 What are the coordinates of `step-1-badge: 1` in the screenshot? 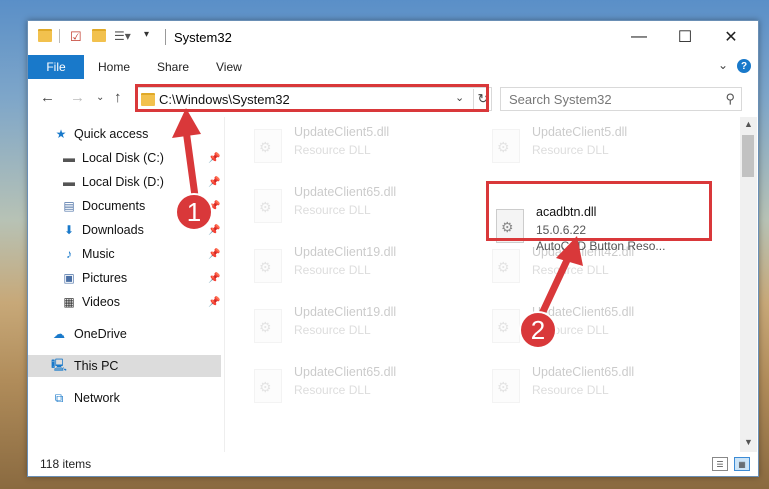 It's located at (194, 212).